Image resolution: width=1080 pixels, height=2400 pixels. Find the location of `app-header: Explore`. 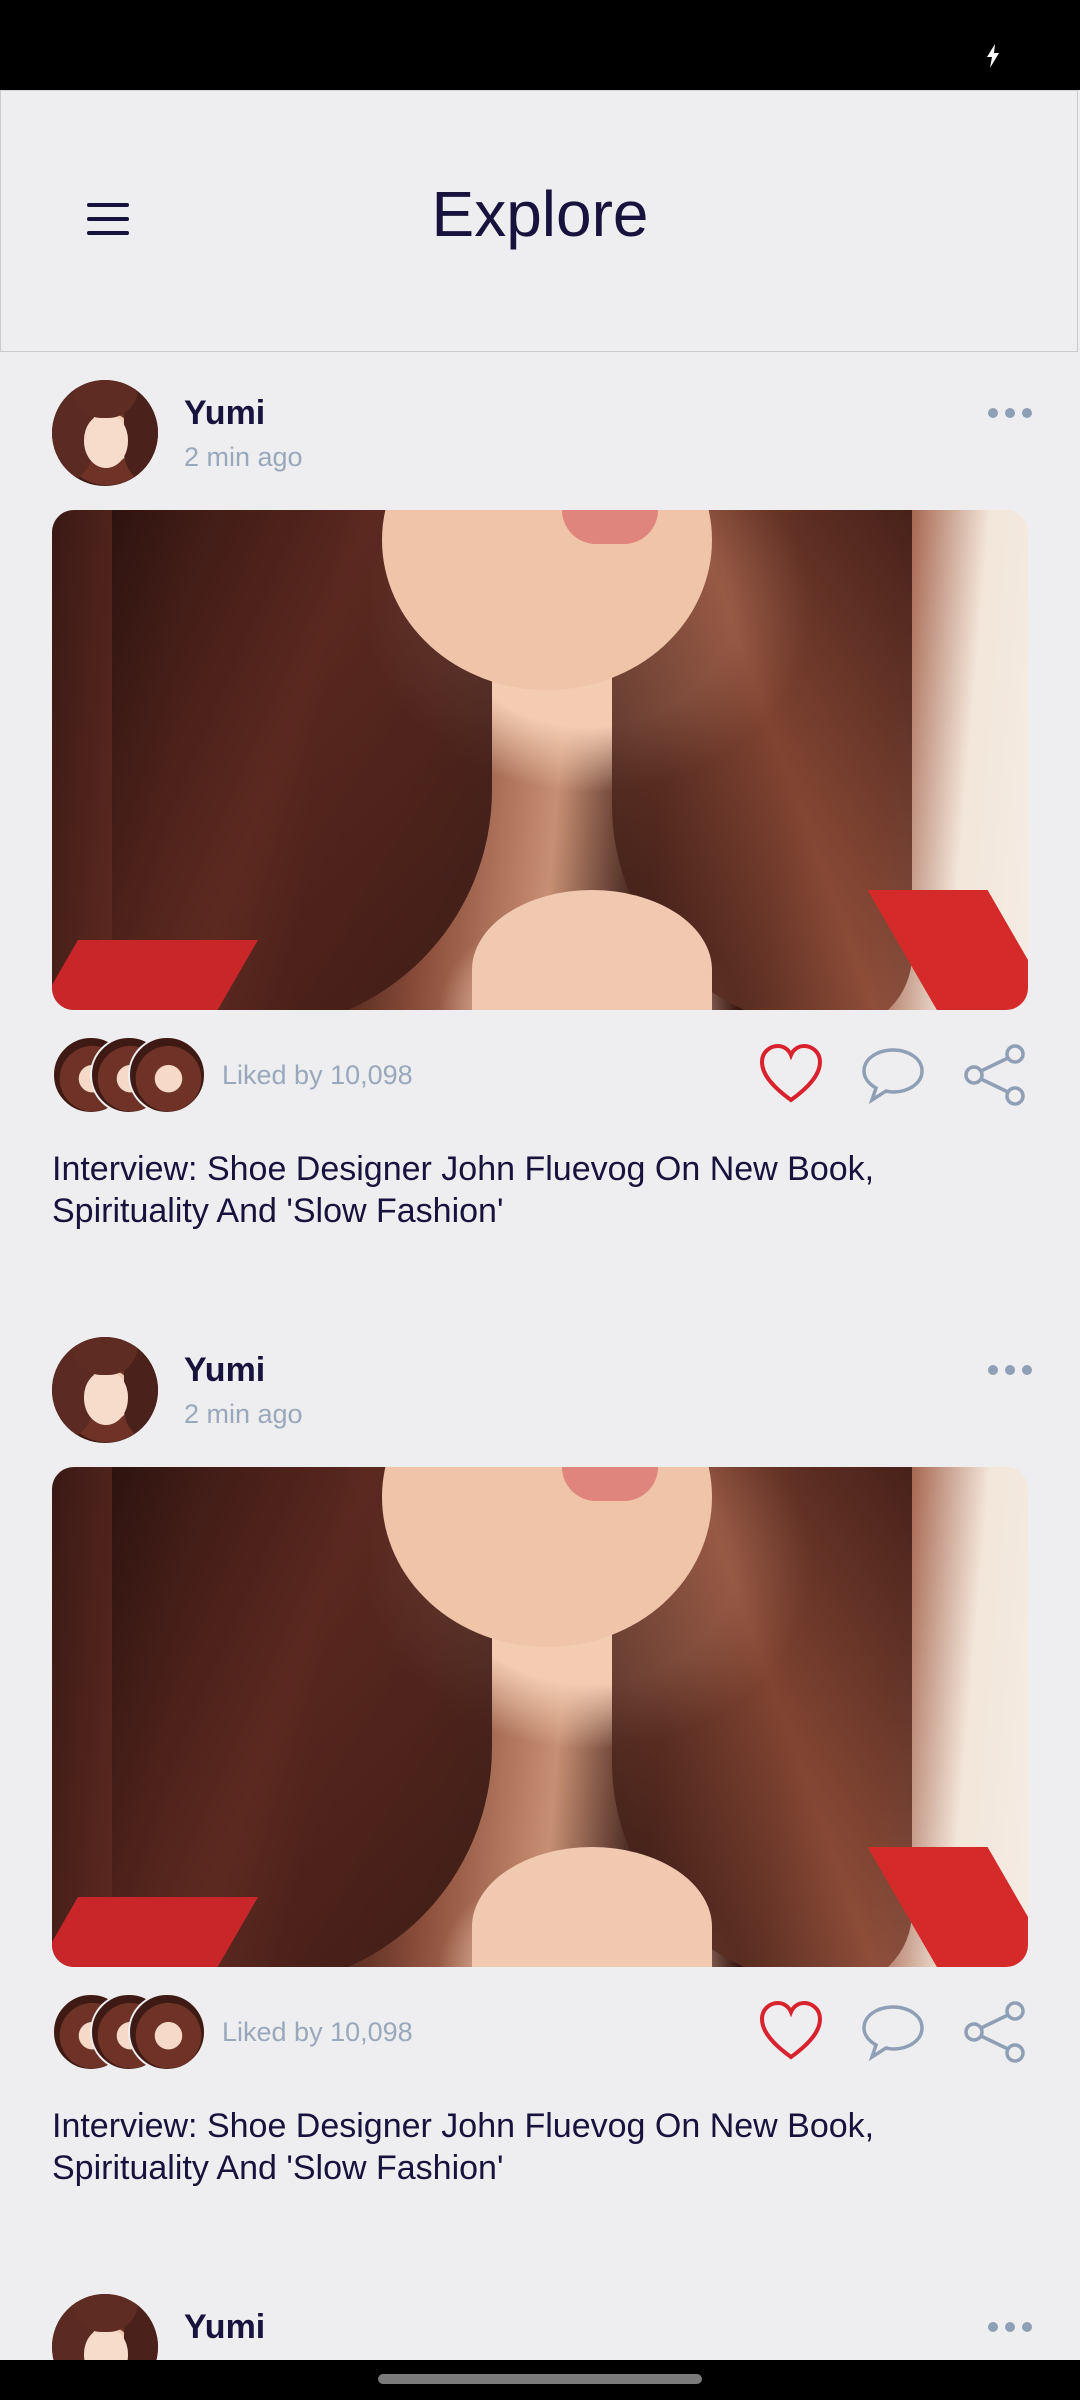

app-header: Explore is located at coordinates (539, 221).